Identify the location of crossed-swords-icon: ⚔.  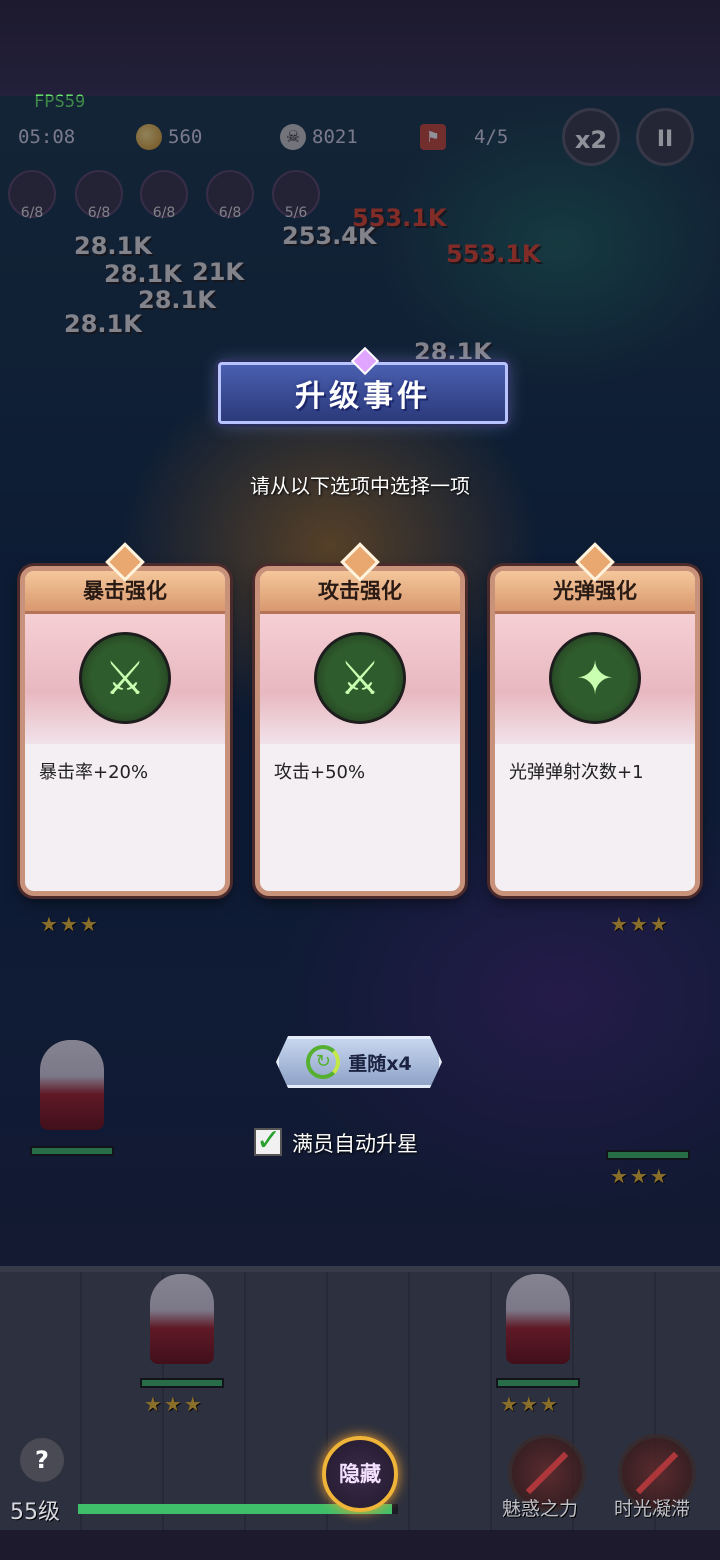
(360, 678).